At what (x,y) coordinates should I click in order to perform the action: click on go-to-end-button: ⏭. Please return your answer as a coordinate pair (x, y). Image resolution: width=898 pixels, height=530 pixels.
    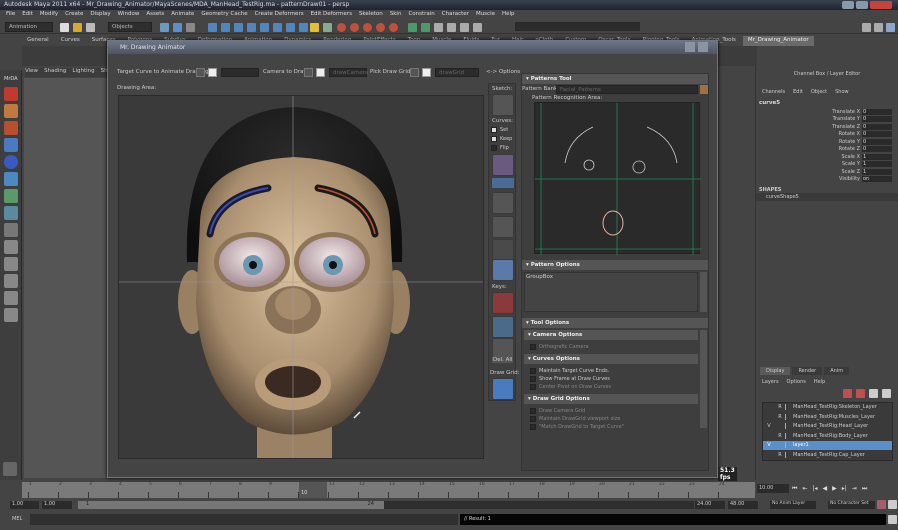
    Looking at the image, I should click on (864, 489).